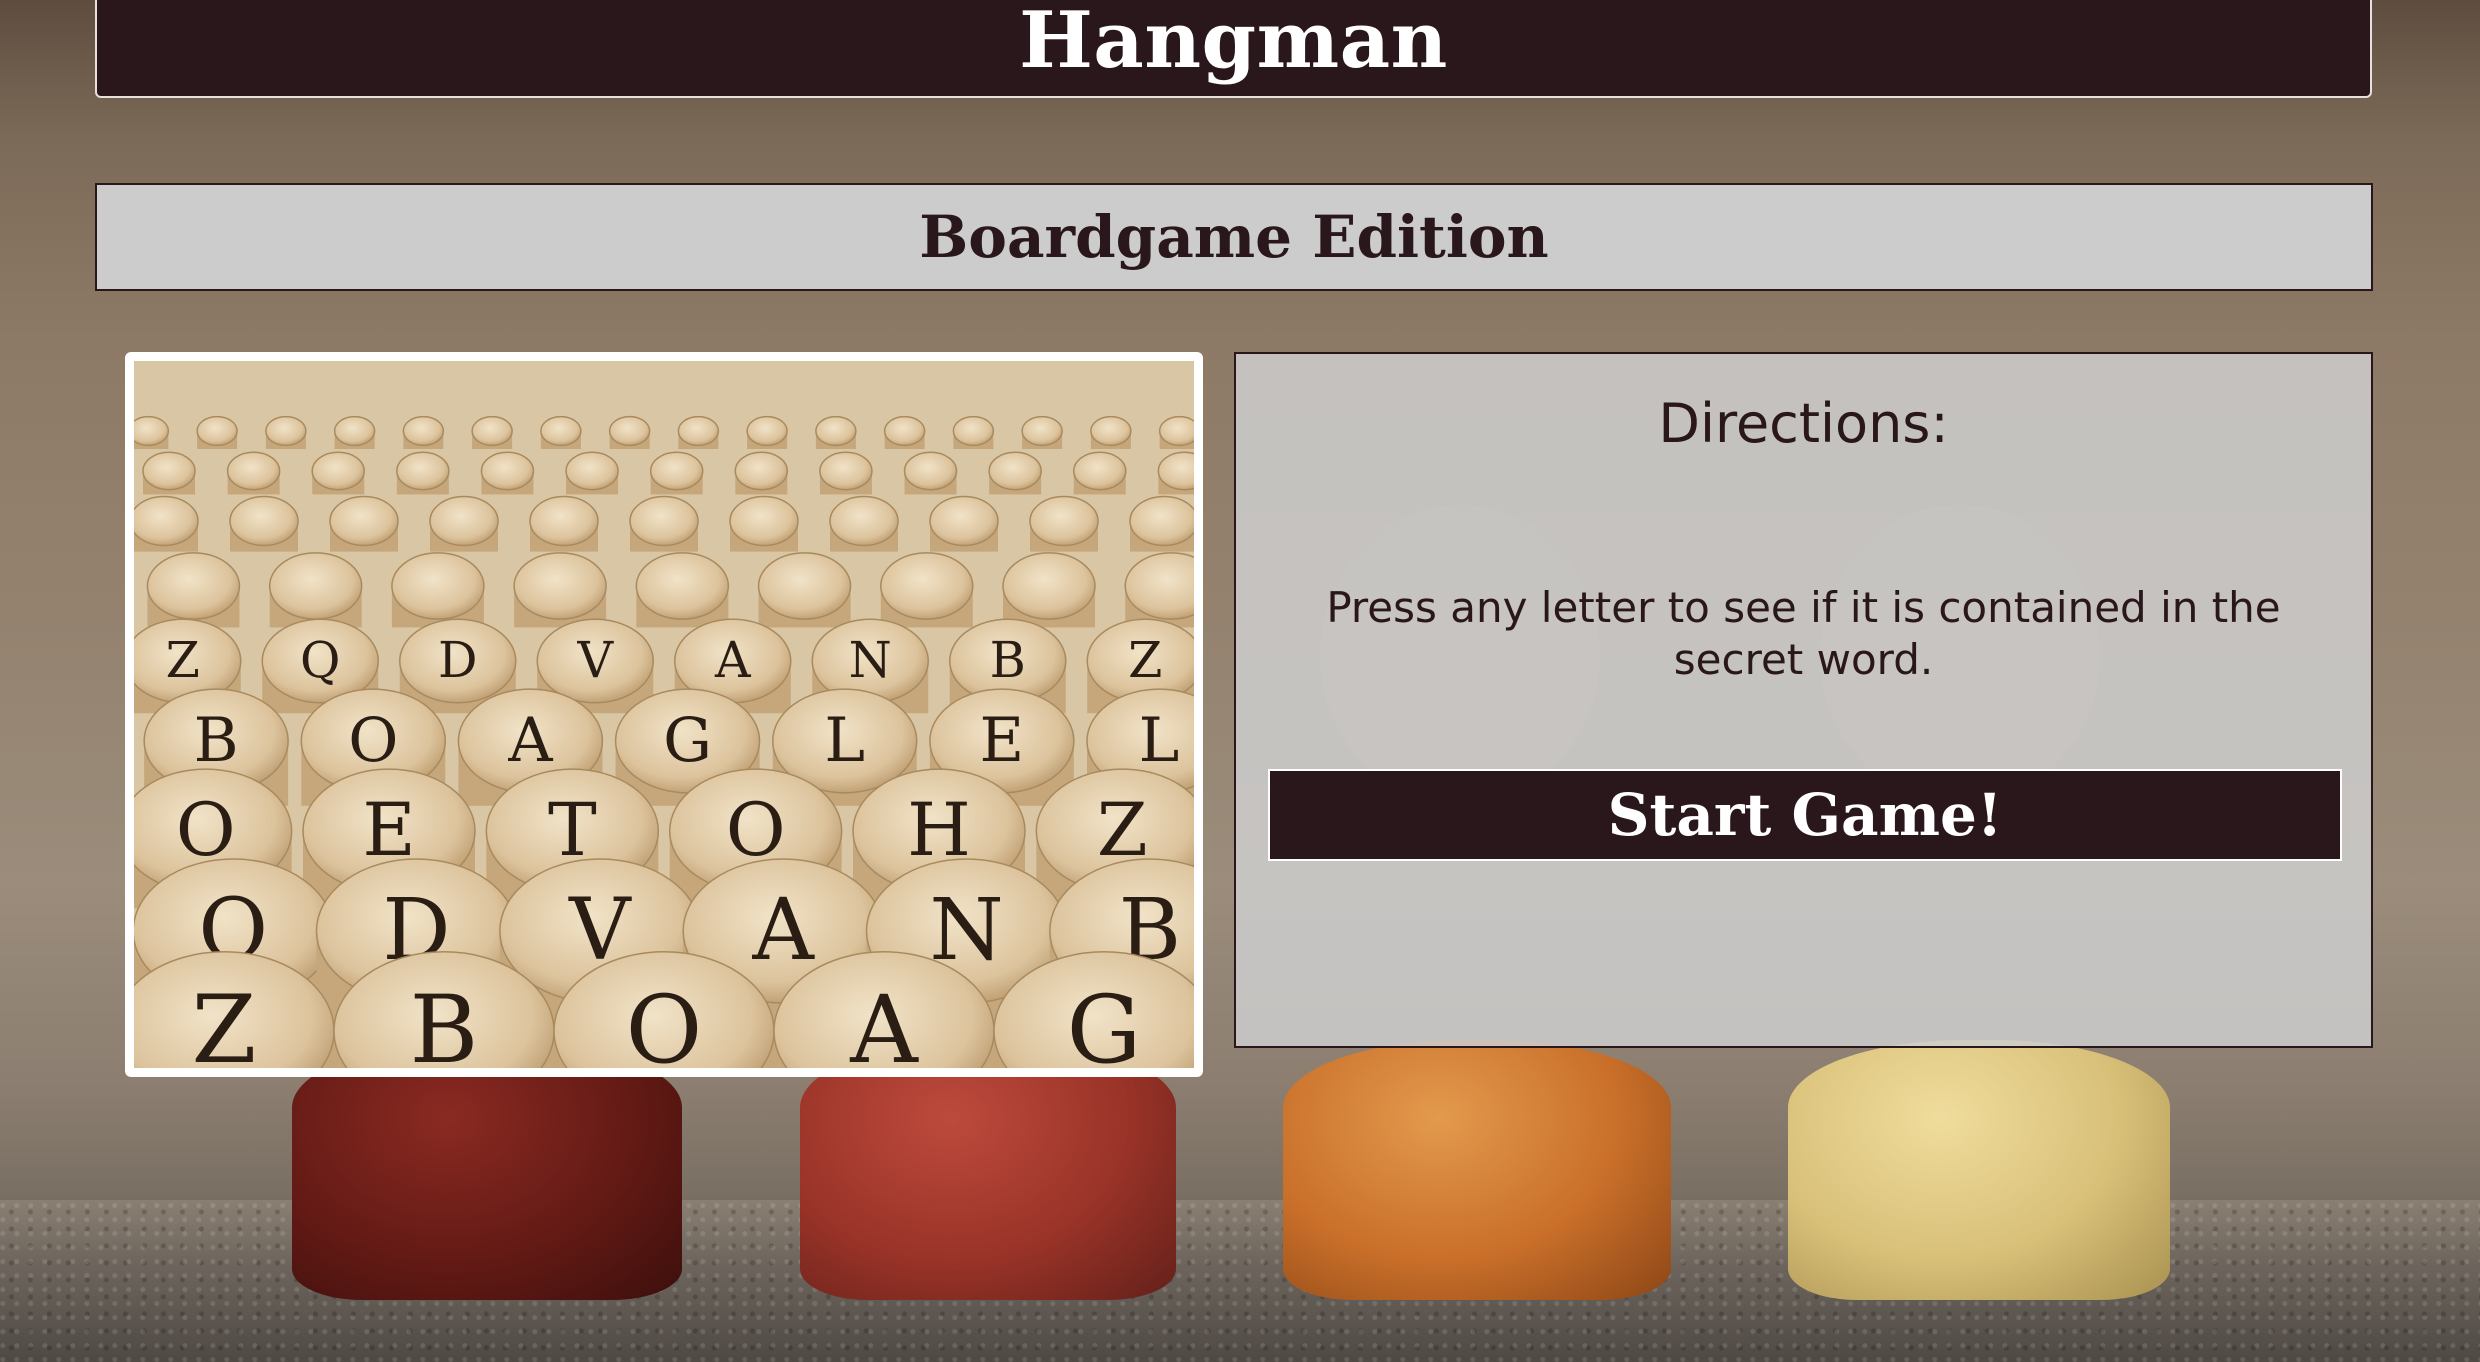 The image size is (2480, 1362). I want to click on die-letter: E, so click(1002, 740).